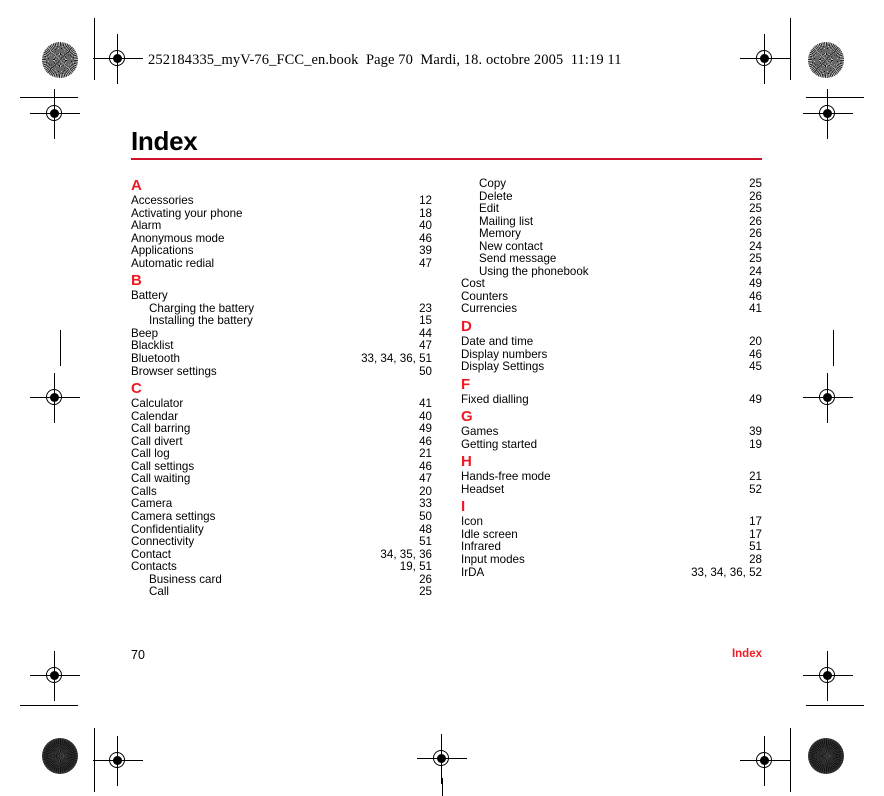  Describe the element at coordinates (611, 209) in the screenshot. I see `index-entry: Edit 25` at that location.